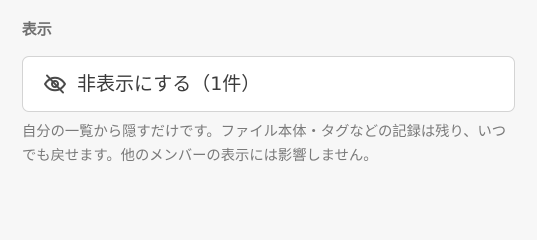 This screenshot has height=240, width=537. Describe the element at coordinates (37, 29) in the screenshot. I see `section-title: 表示` at that location.